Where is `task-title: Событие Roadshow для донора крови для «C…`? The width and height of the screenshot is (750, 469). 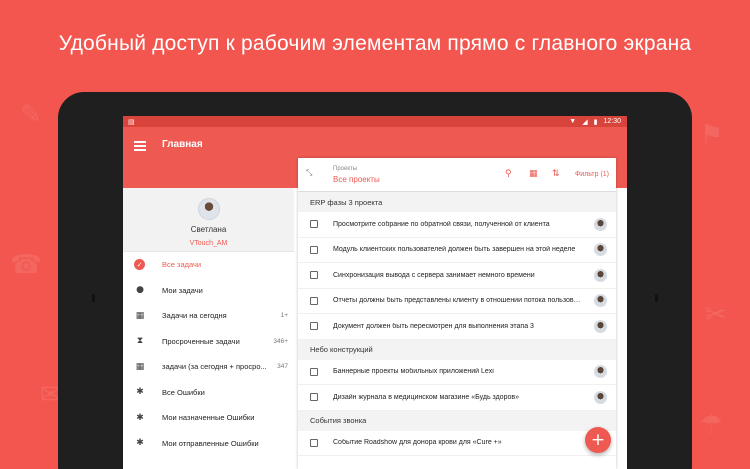
task-title: Событие Roadshow для донора крови для «C… is located at coordinates (417, 443).